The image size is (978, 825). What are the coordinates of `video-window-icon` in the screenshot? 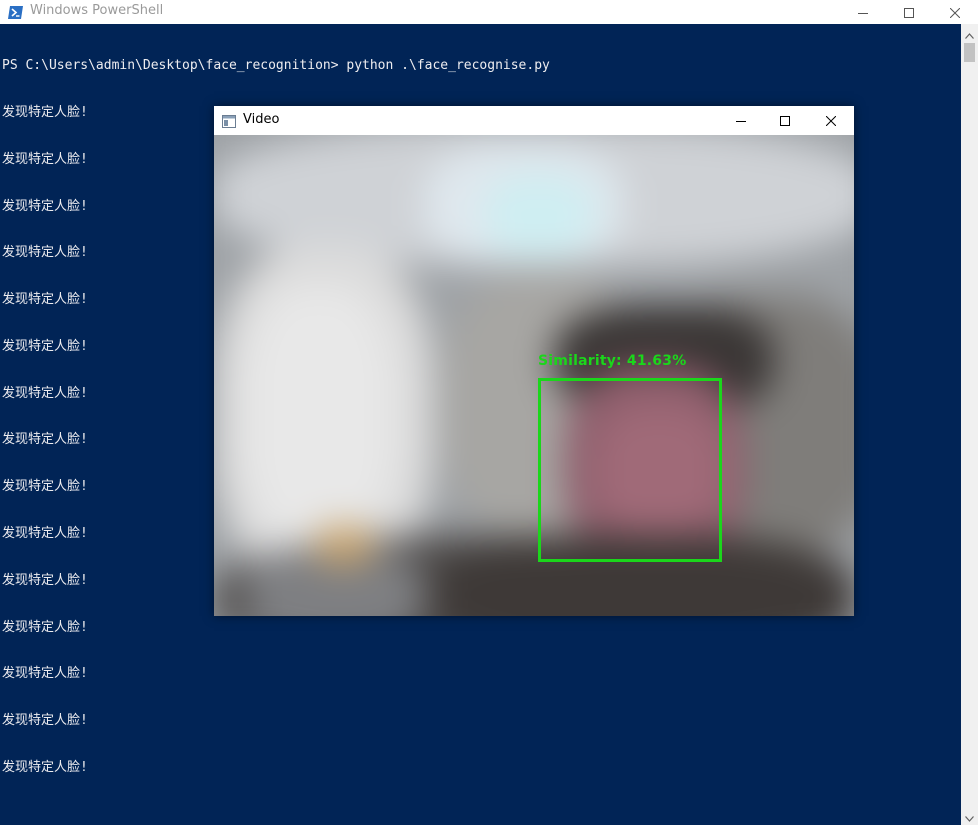 It's located at (229, 120).